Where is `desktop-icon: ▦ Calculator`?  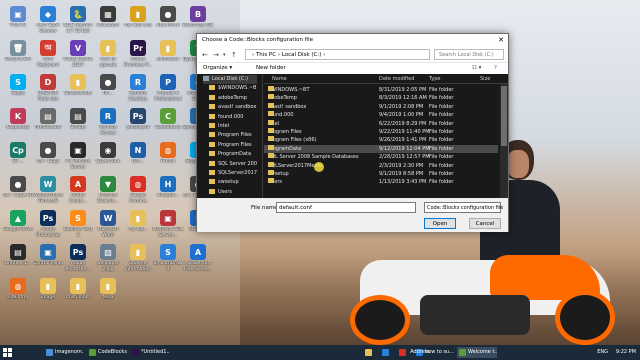
desktop-icon: ▦ Calculator is located at coordinates (108, 22).